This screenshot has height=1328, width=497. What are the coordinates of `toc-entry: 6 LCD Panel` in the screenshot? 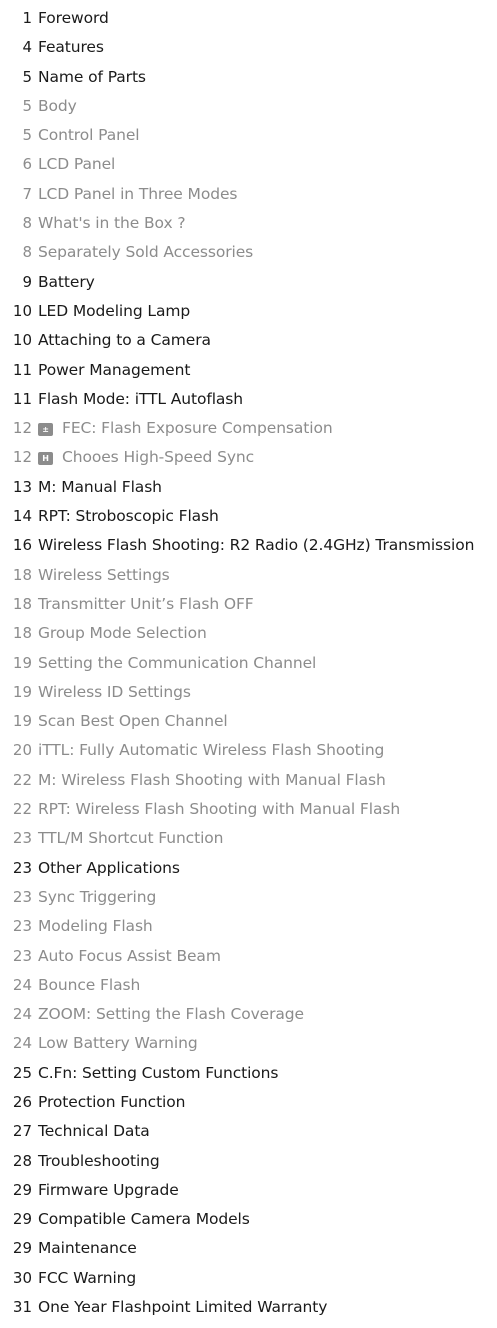 It's located at (248, 164).